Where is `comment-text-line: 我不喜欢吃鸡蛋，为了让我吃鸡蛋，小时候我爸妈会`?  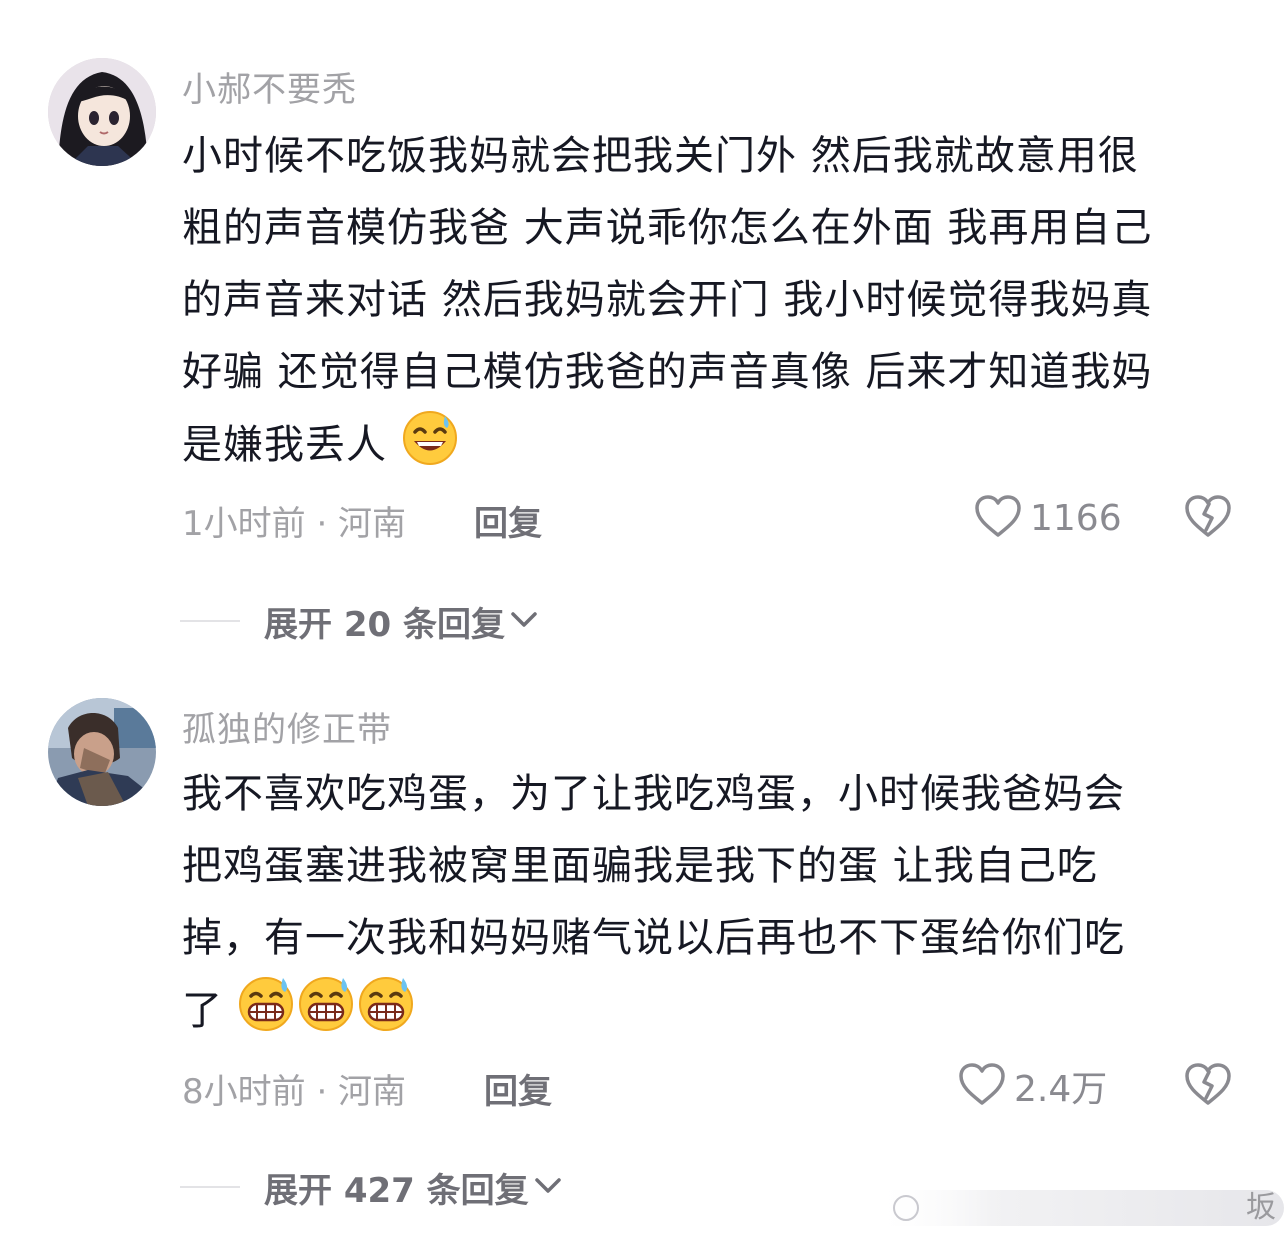 comment-text-line: 我不喜欢吃鸡蛋，为了让我吃鸡蛋，小时候我爸妈会 is located at coordinates (653, 794).